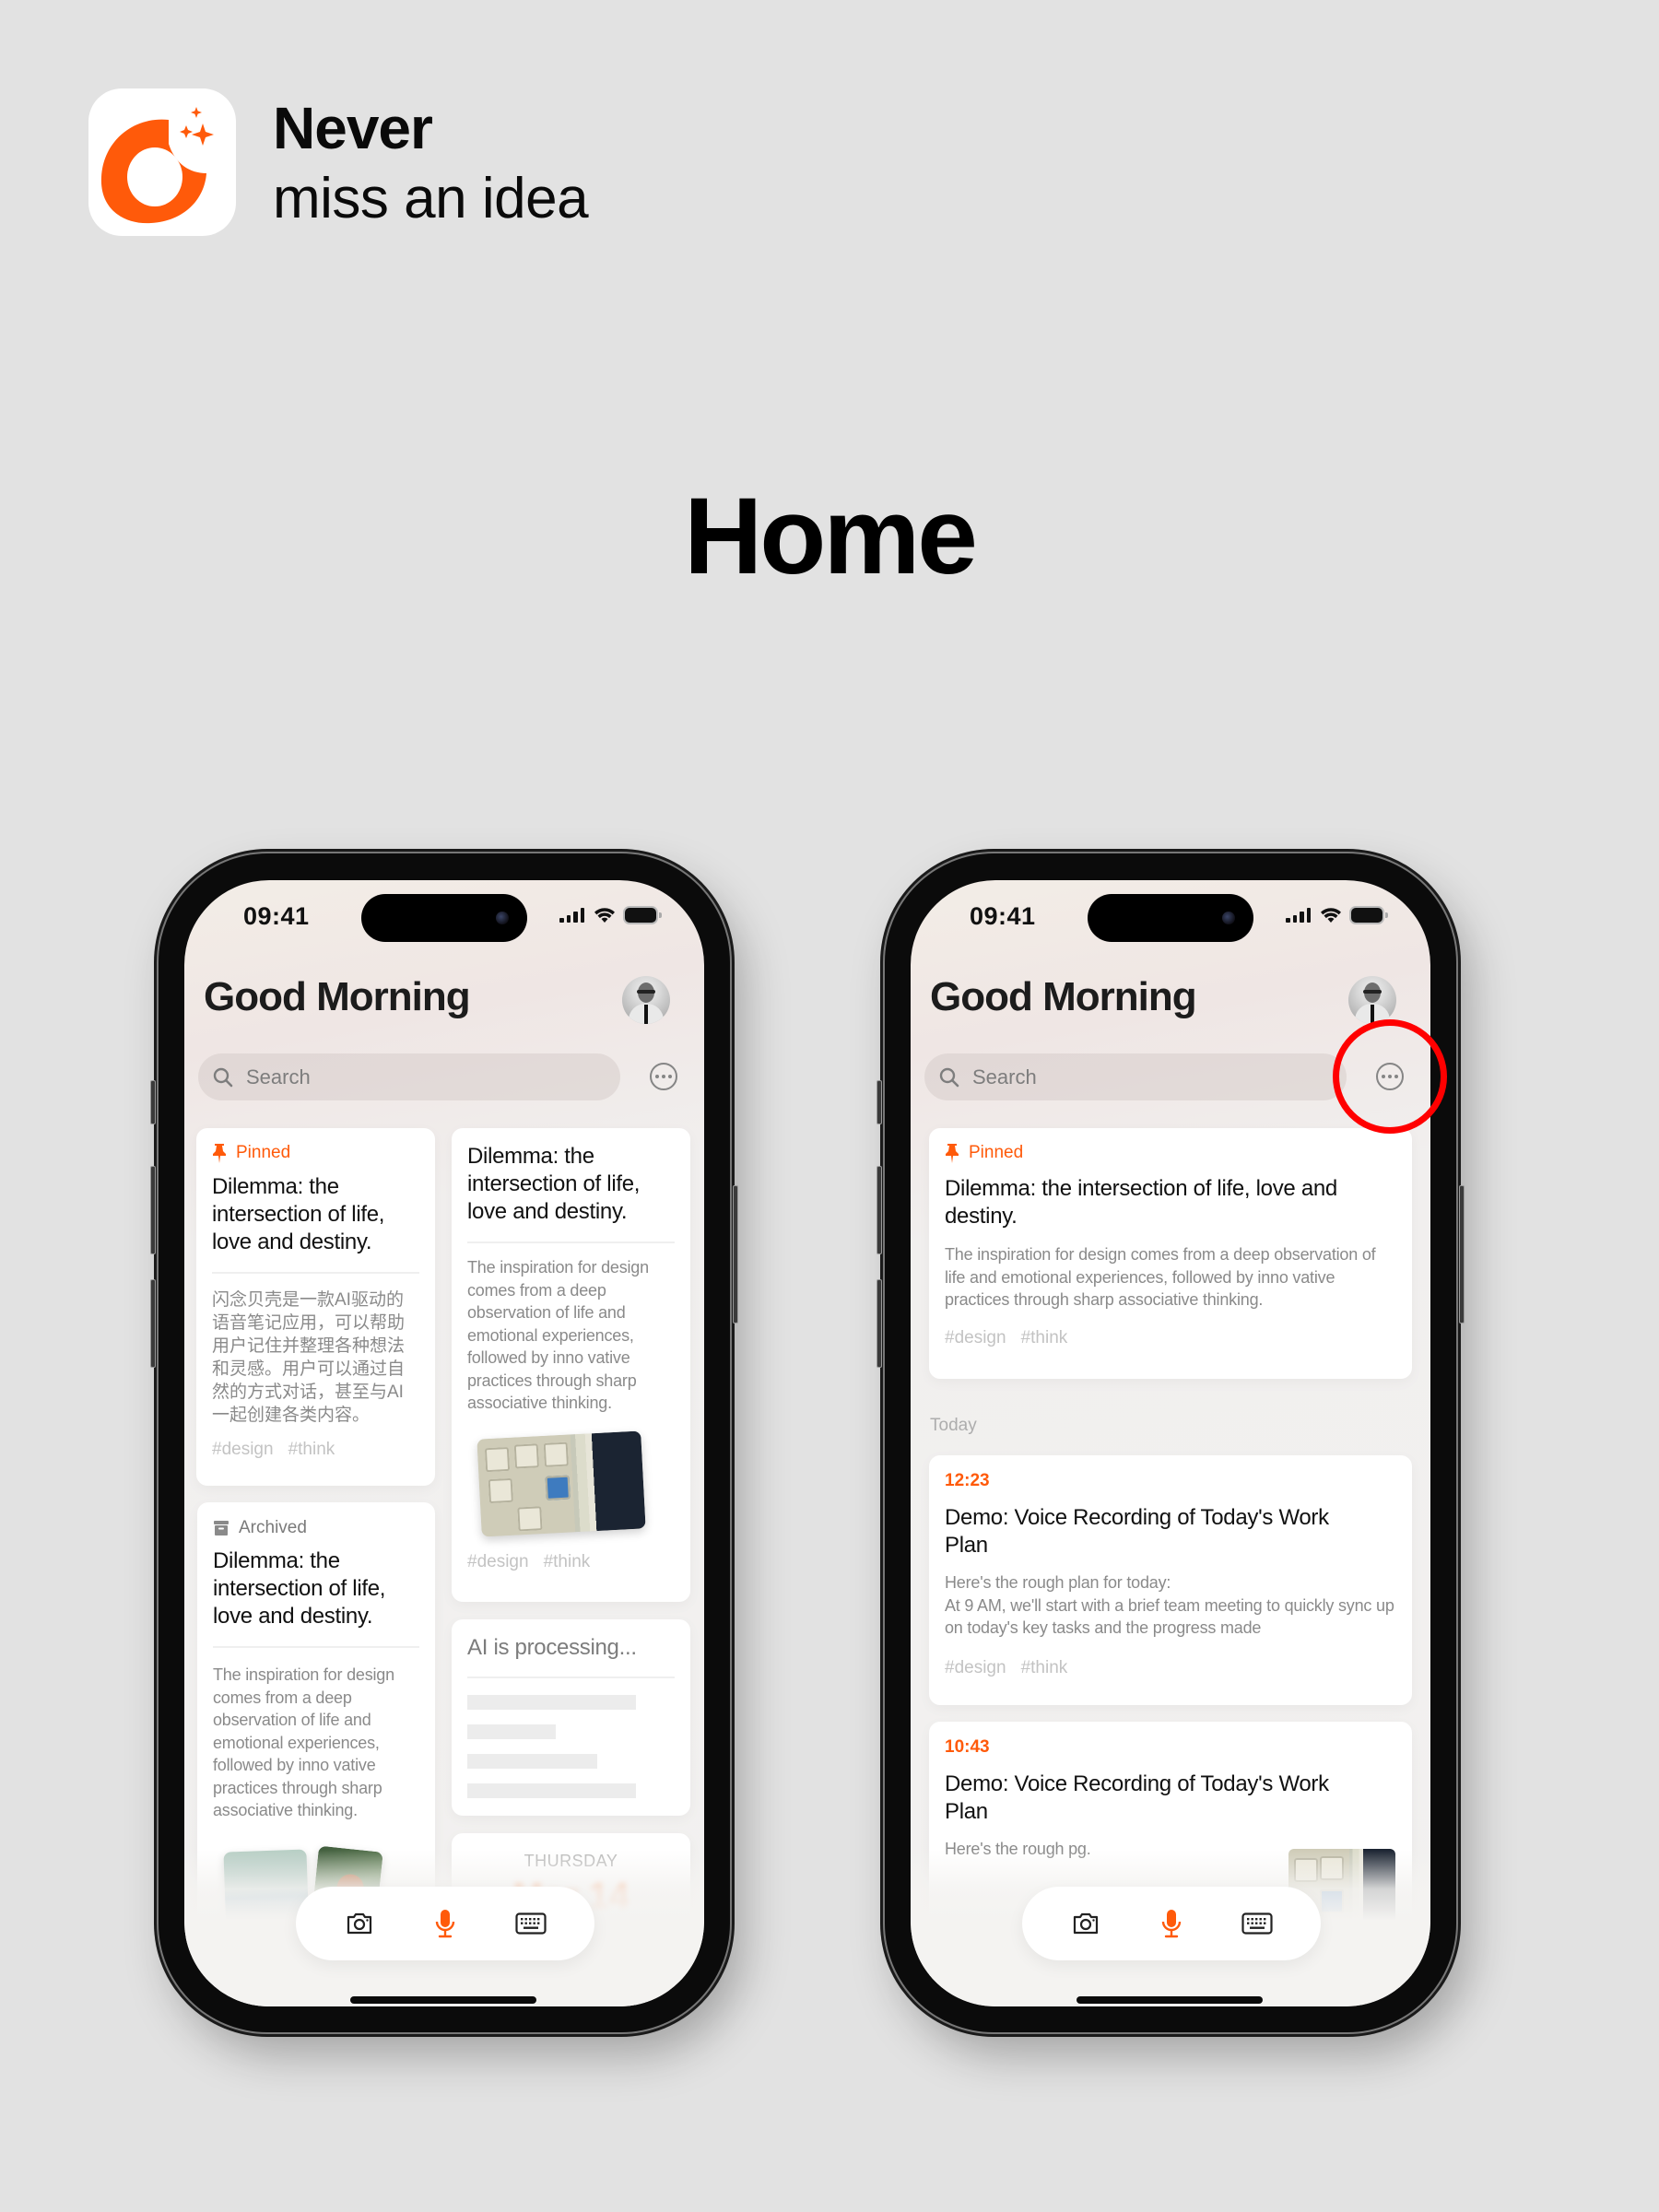 The image size is (1659, 2212). What do you see at coordinates (657, 1076) in the screenshot?
I see `more-options-icon` at bounding box center [657, 1076].